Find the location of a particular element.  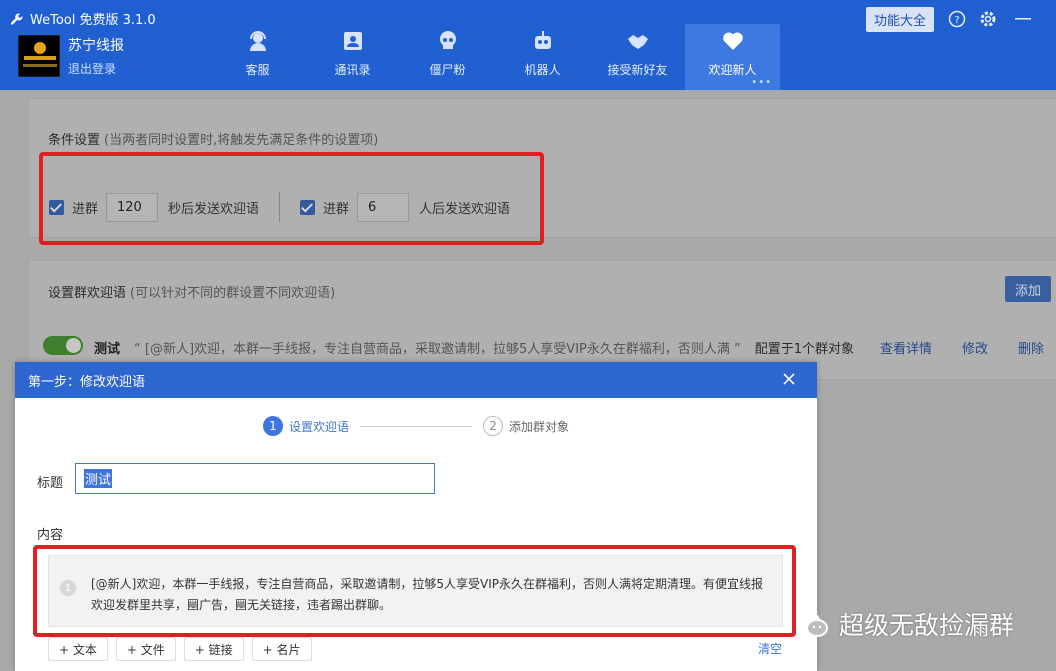

nav-tab-zombie-fans: 僵尸粉 is located at coordinates (447, 57).